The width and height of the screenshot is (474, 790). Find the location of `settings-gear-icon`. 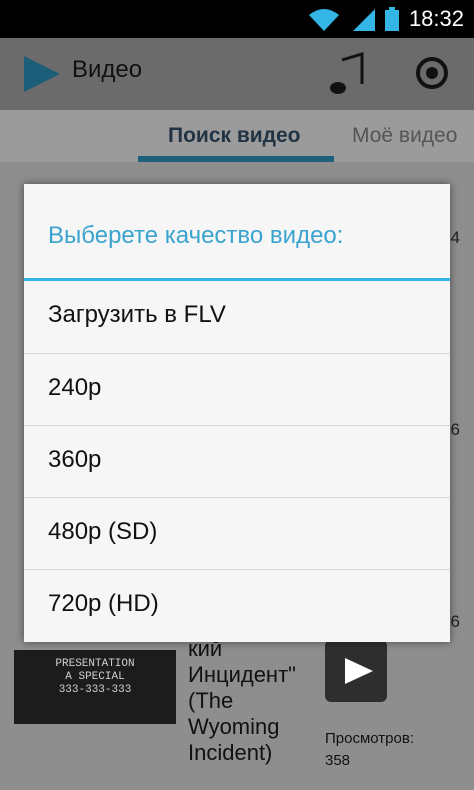

settings-gear-icon is located at coordinates (432, 73).